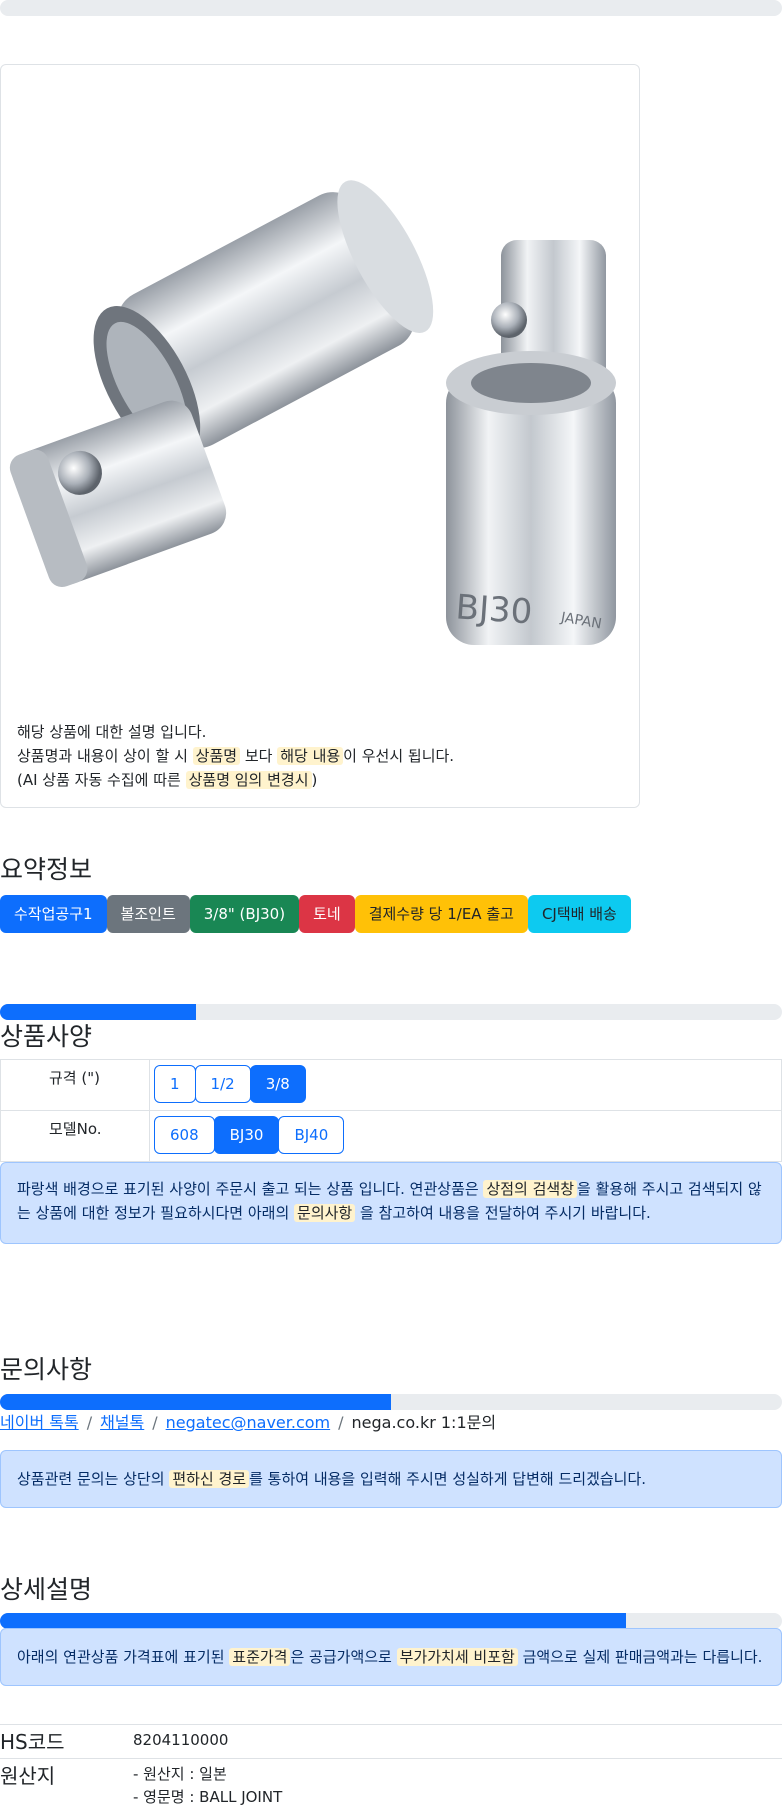  Describe the element at coordinates (53, 914) in the screenshot. I see `badge-category: 수작업공구1` at that location.